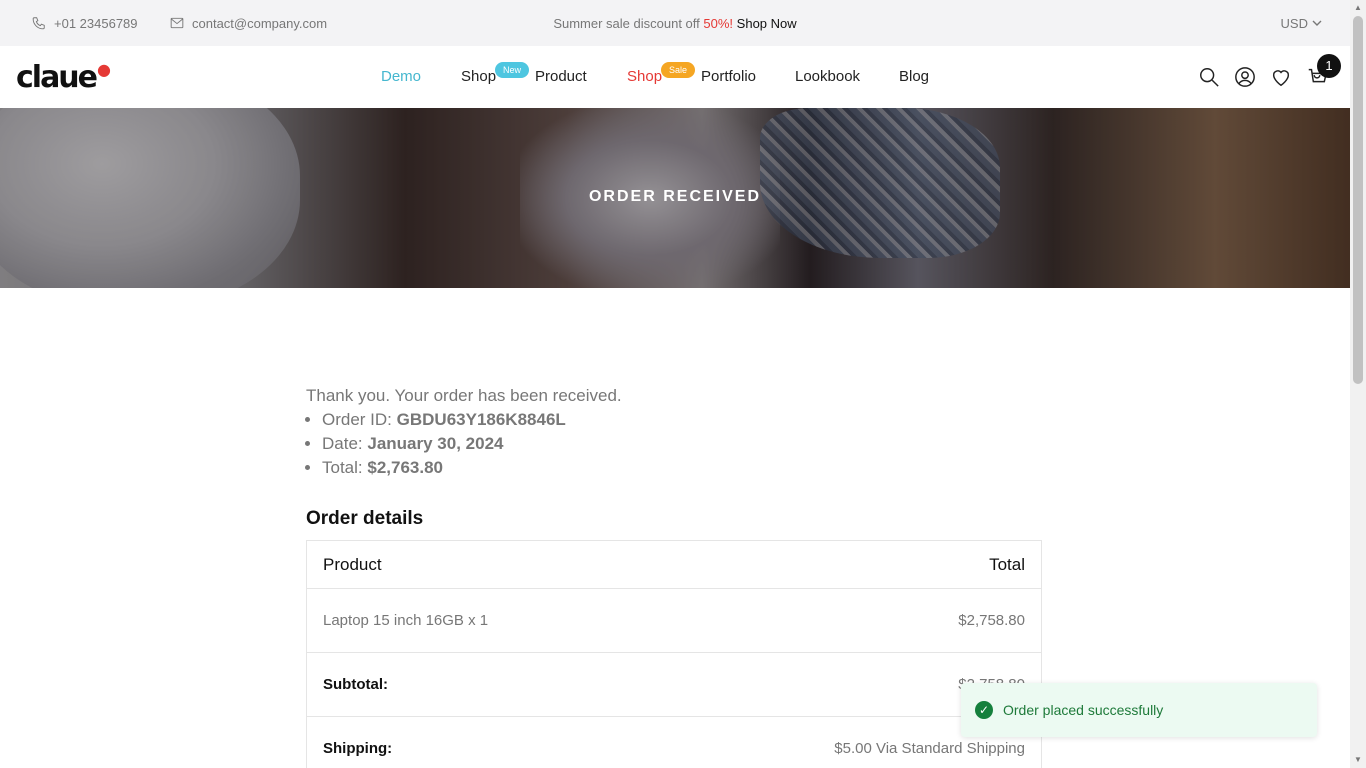  I want to click on thank-you-message: Thank you. Your order has been received., so click(464, 395).